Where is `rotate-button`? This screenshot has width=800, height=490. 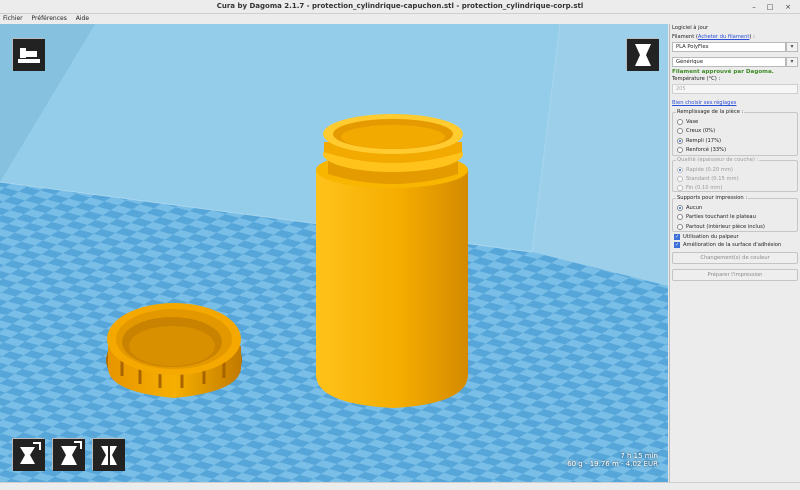 rotate-button is located at coordinates (28, 454).